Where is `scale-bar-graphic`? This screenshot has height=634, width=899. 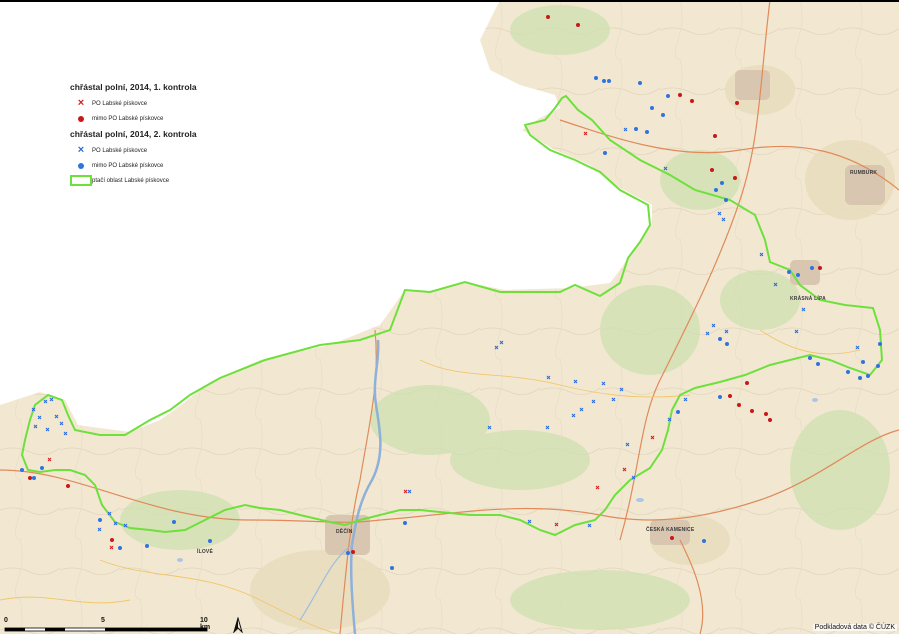
scale-bar-graphic is located at coordinates (106, 629).